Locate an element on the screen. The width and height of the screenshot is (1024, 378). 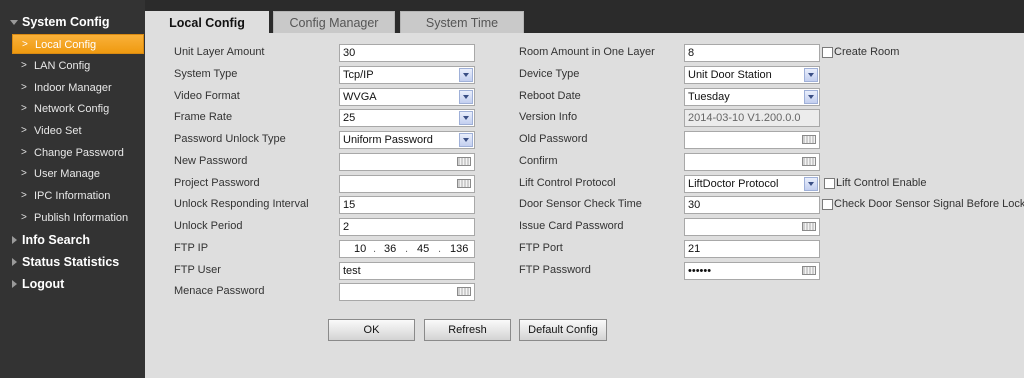
lift-control-protocol-select: LiftDoctor Protocol is located at coordinates (752, 184).